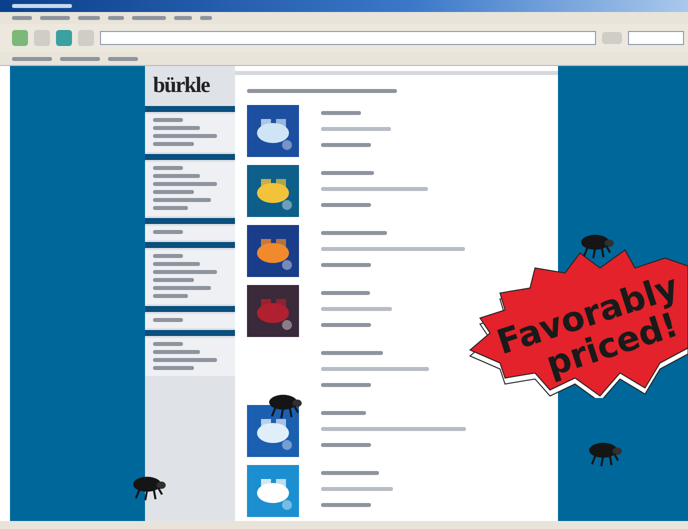 The width and height of the screenshot is (688, 529). What do you see at coordinates (181, 85) in the screenshot?
I see `logo: bürkle` at bounding box center [181, 85].